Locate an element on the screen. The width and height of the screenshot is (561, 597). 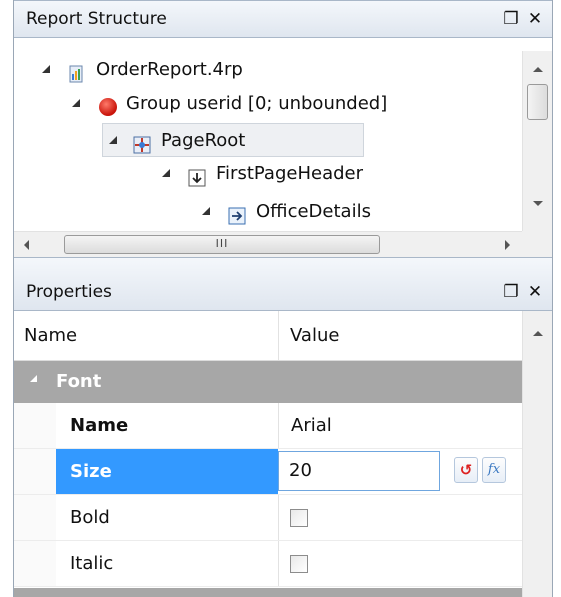
property-row-italic: Italic is located at coordinates (268, 564).